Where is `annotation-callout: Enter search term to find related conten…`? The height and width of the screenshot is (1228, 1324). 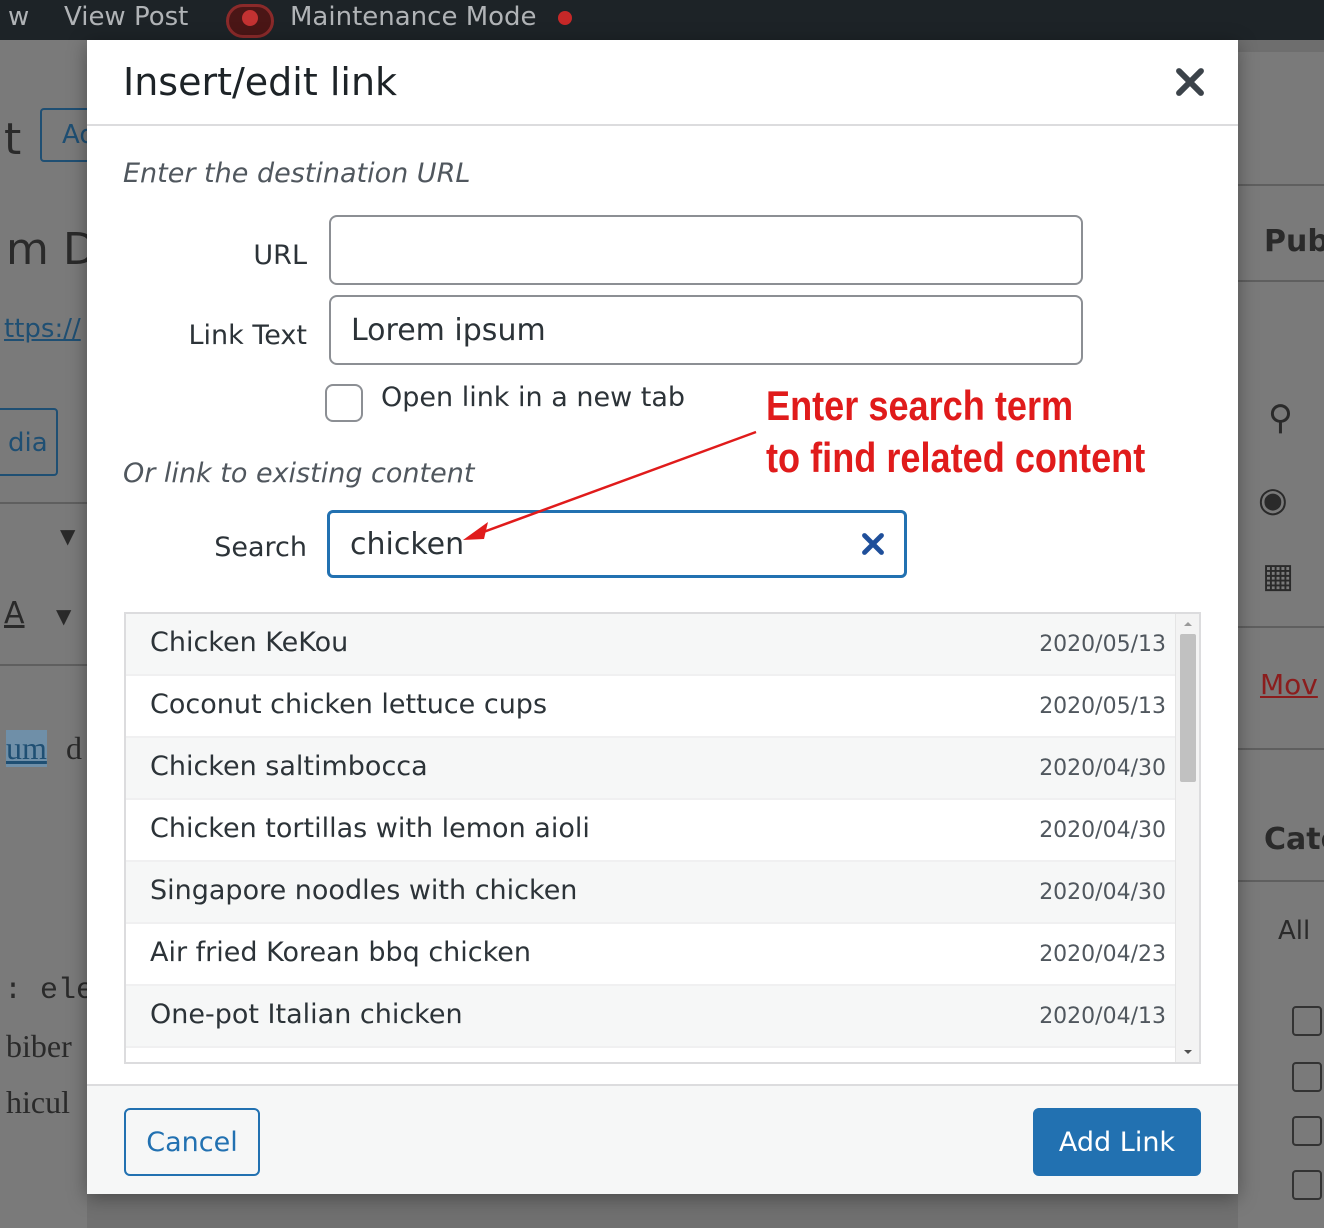
annotation-callout: Enter search term to find related conten… is located at coordinates (956, 432).